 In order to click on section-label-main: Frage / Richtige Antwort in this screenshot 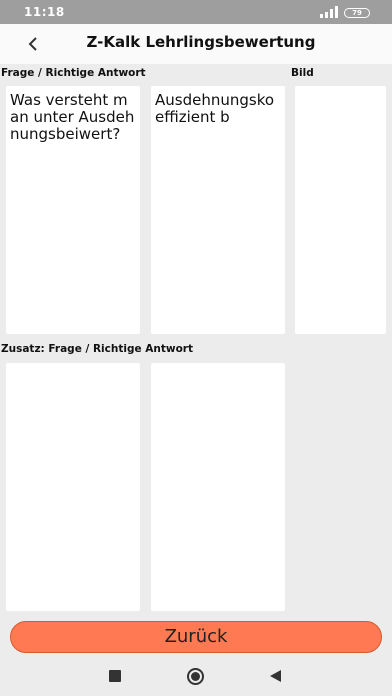, I will do `click(73, 73)`.